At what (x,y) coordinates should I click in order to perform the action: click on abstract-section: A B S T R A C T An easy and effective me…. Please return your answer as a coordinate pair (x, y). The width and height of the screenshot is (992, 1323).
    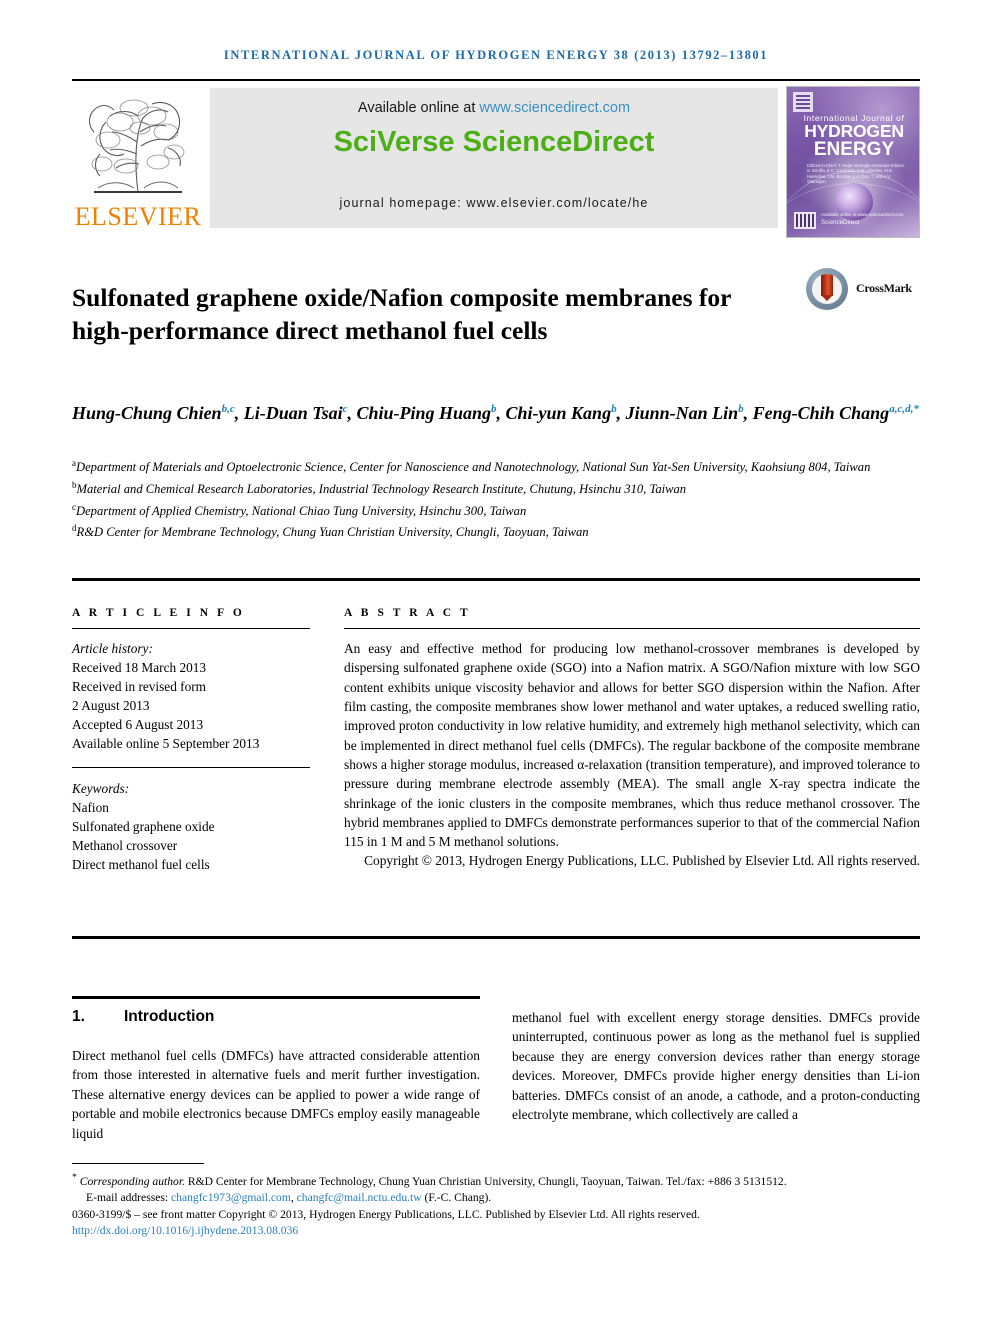
    Looking at the image, I should click on (632, 739).